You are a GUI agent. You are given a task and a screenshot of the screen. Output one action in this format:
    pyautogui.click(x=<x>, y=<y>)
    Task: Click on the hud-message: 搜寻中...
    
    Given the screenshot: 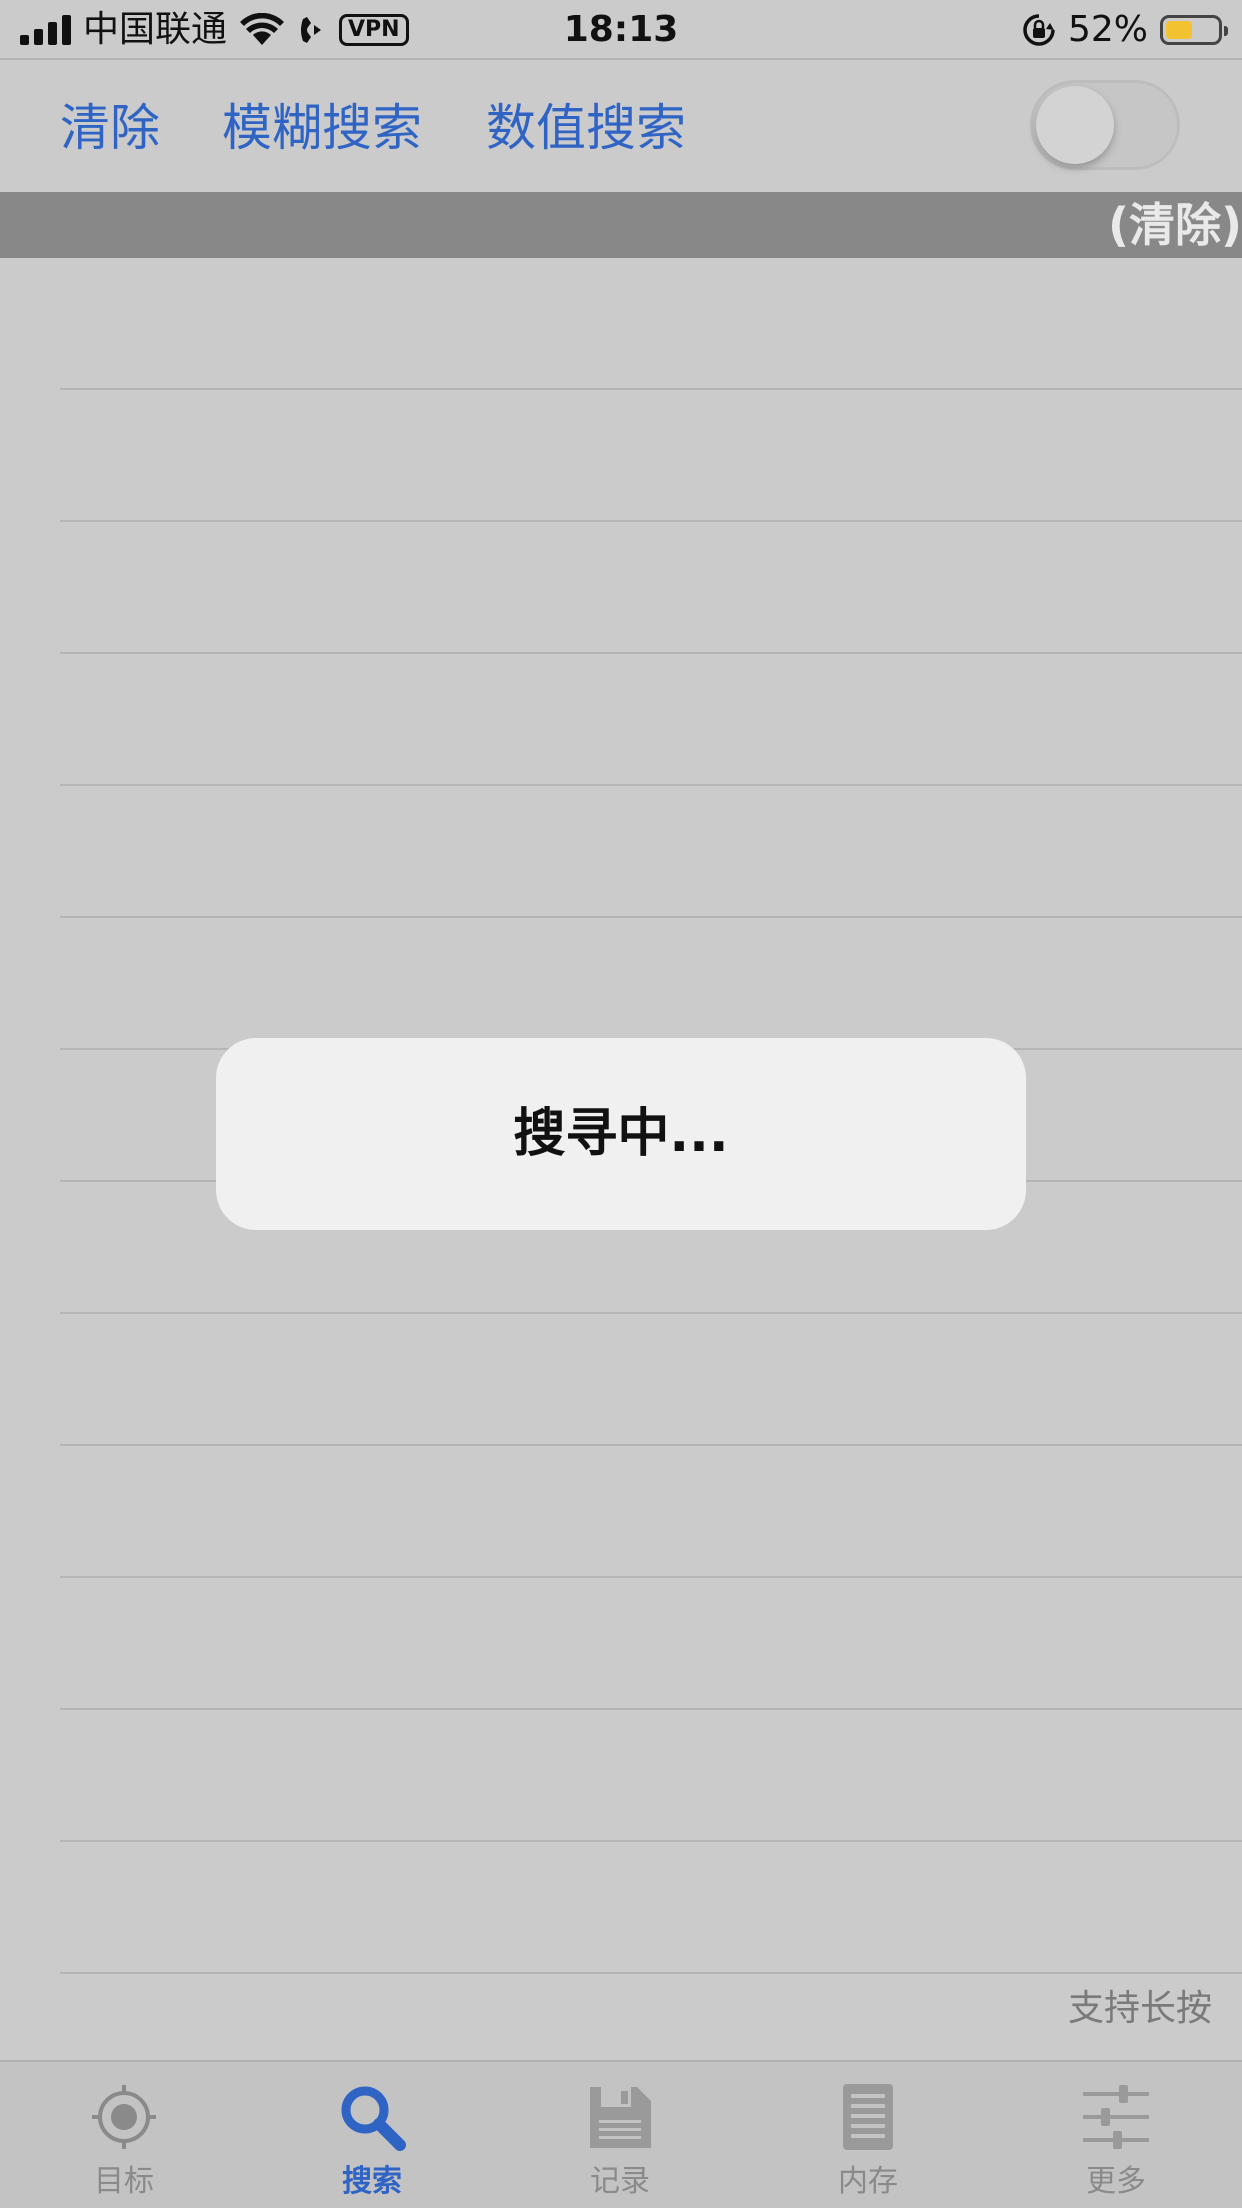 What is the action you would take?
    pyautogui.click(x=621, y=1134)
    